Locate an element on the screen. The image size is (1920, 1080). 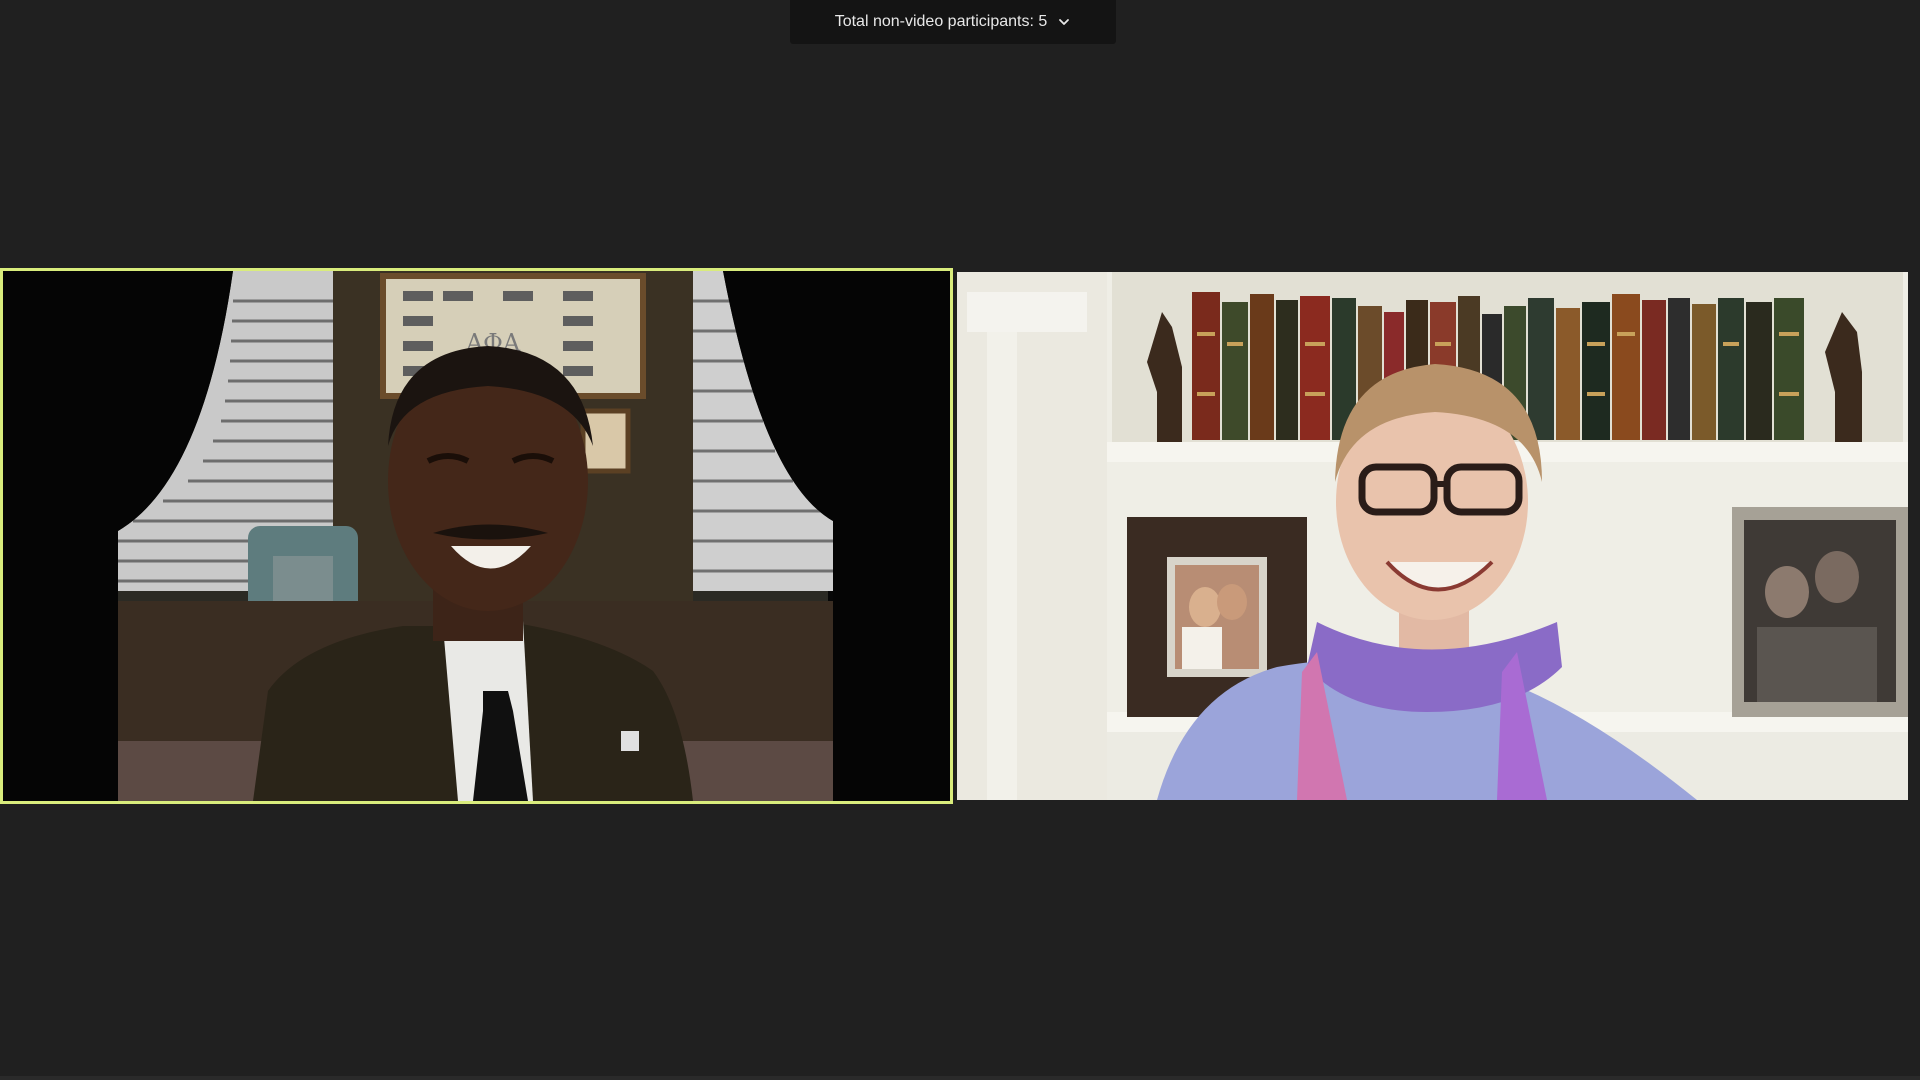
participants-count-label: Total non-video participants: 5 is located at coordinates (941, 21).